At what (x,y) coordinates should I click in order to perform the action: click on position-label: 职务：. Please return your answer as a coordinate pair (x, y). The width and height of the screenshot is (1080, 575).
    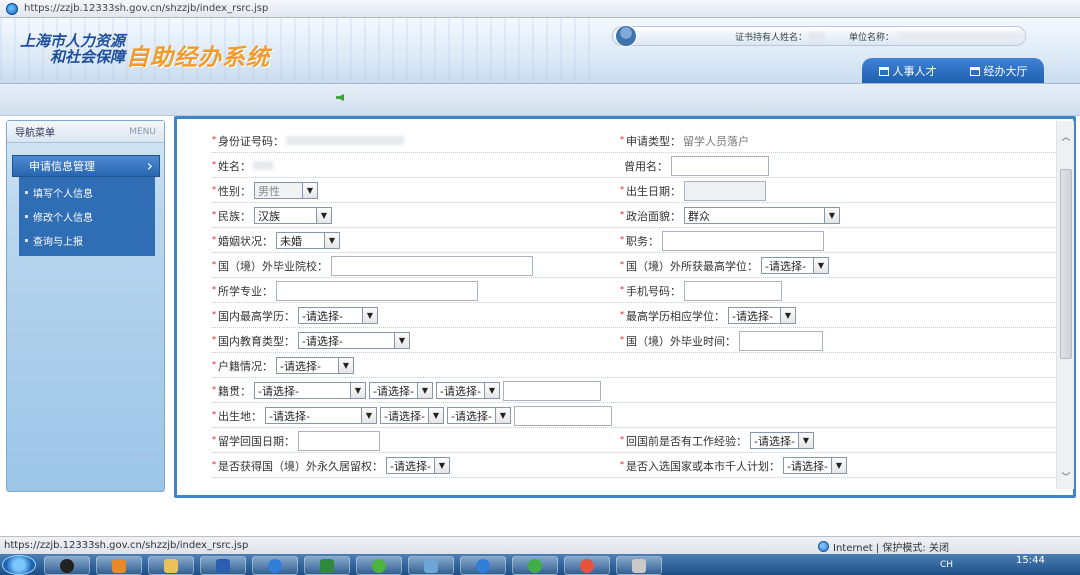
    Looking at the image, I should click on (642, 241).